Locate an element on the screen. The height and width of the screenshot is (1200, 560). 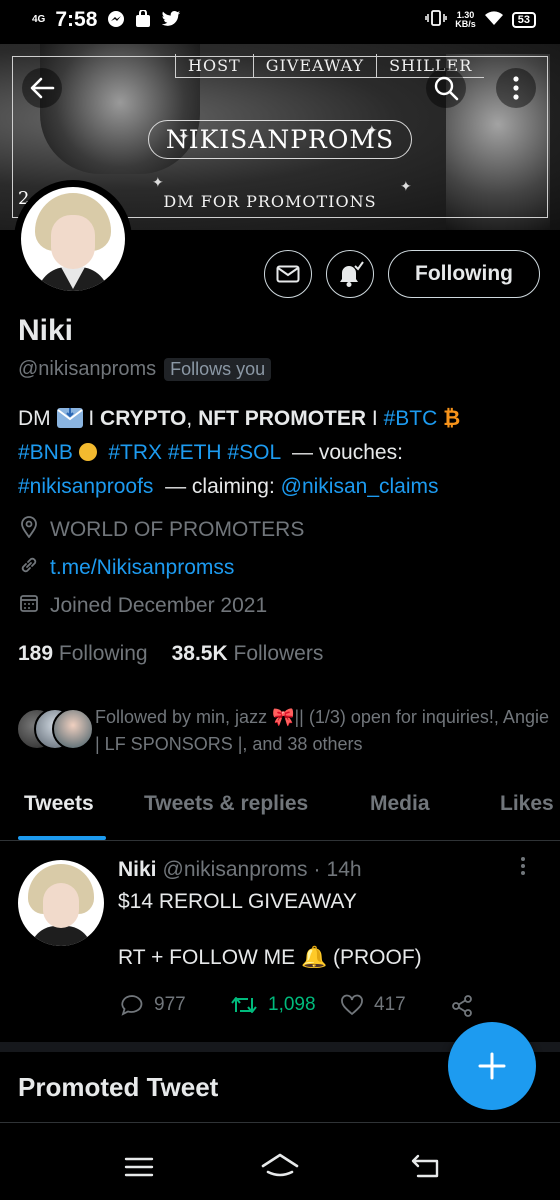
like-count: 417 is located at coordinates (390, 1004).